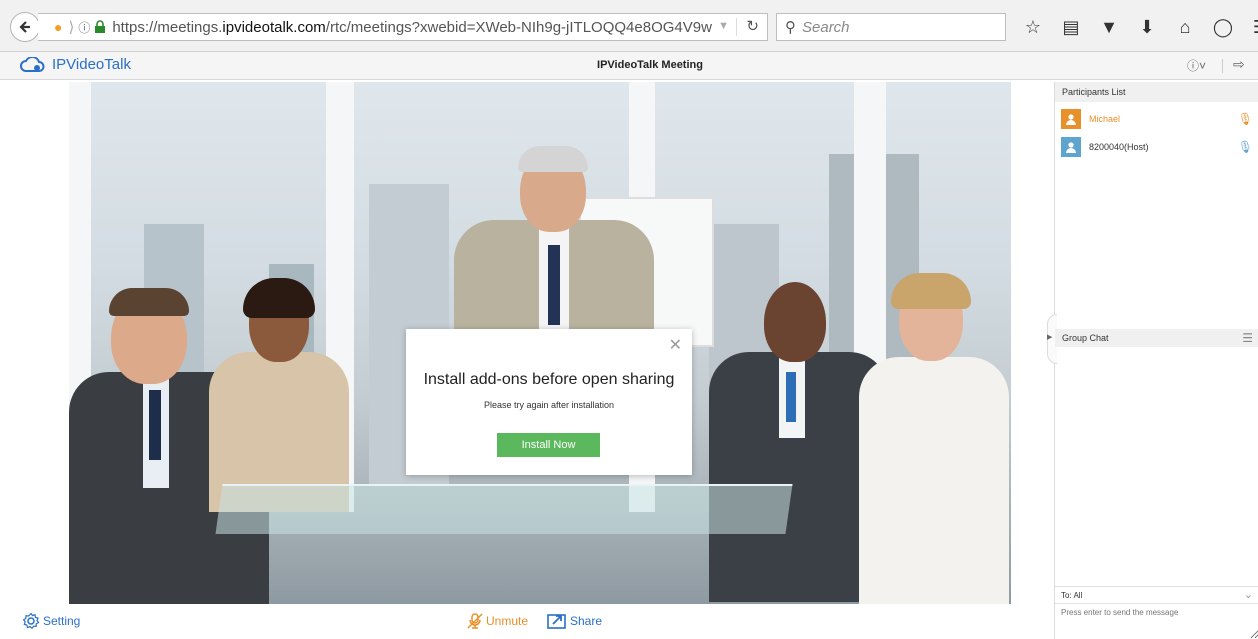 This screenshot has height=639, width=1258. Describe the element at coordinates (1156, 92) in the screenshot. I see `participants-list-header: Participants List` at that location.